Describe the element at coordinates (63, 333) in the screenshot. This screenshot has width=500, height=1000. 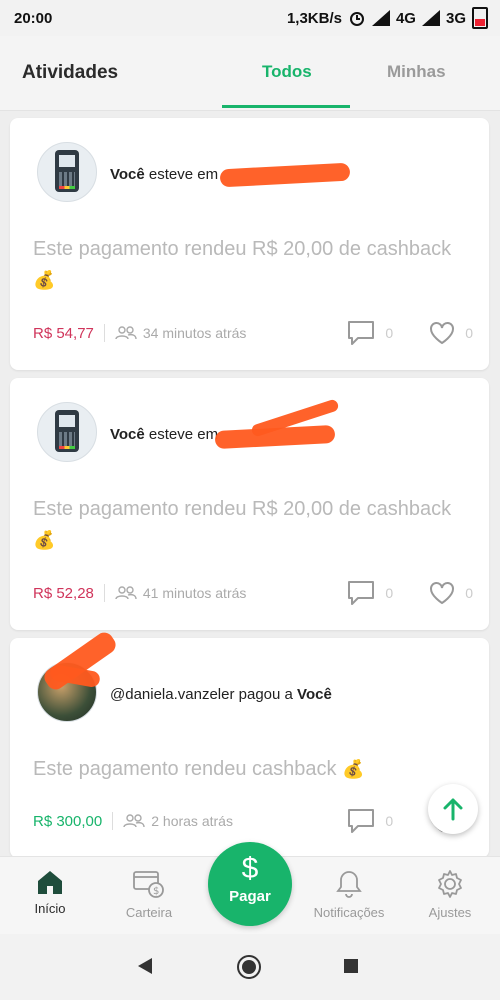
I see `amount: R$ 54,77` at that location.